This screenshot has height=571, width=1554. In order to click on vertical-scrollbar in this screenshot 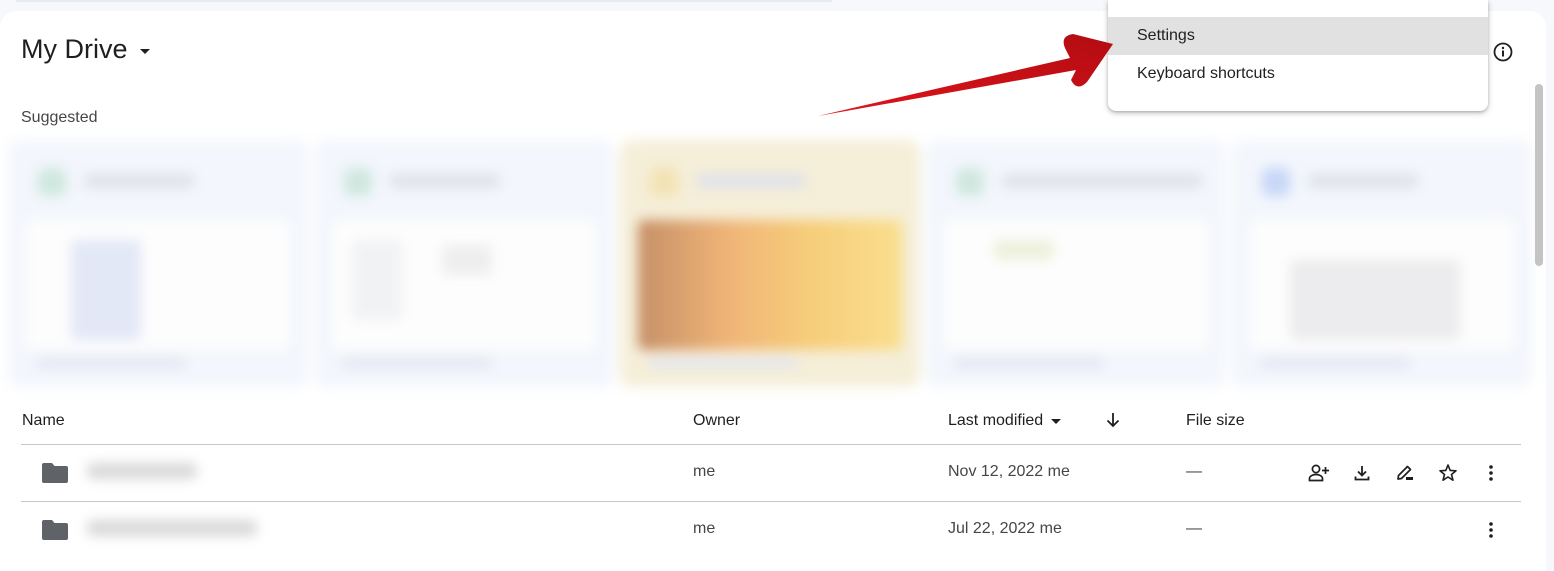, I will do `click(1539, 175)`.